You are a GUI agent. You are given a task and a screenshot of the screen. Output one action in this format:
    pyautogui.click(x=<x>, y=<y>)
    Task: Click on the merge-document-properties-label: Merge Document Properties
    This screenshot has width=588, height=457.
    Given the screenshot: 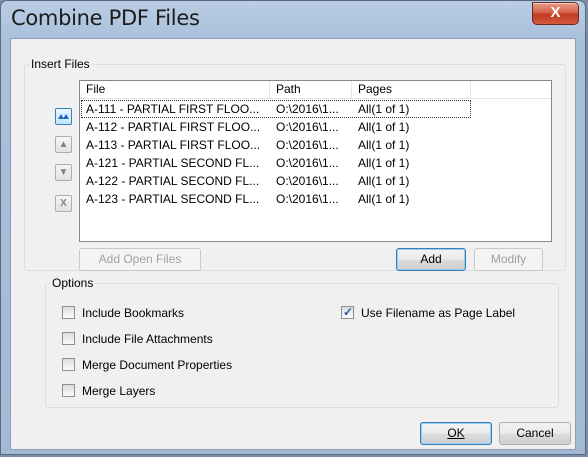 What is the action you would take?
    pyautogui.click(x=157, y=365)
    